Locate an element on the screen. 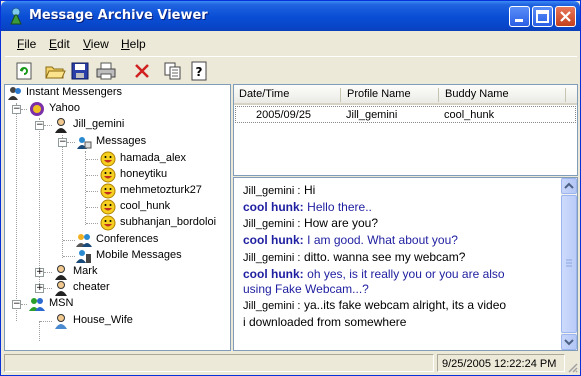 The width and height of the screenshot is (581, 376). grip-icon is located at coordinates (569, 263).